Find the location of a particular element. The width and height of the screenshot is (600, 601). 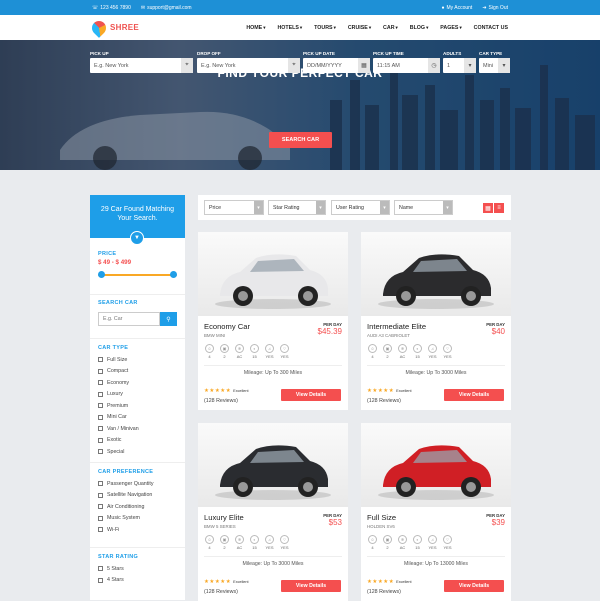

car-preference-option-label: Passenger Quantity is located at coordinates (130, 484).